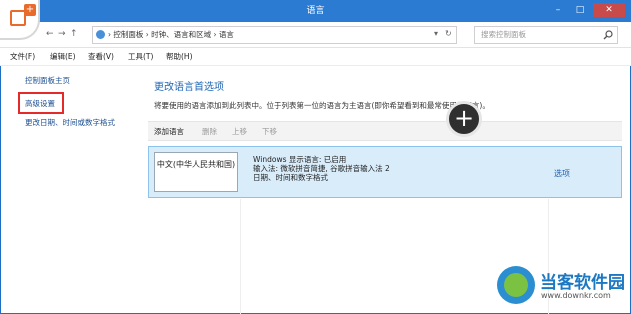 Image resolution: width=631 pixels, height=314 pixels. I want to click on language-toolbar: 添加语言 删除 上移 下移, so click(385, 131).